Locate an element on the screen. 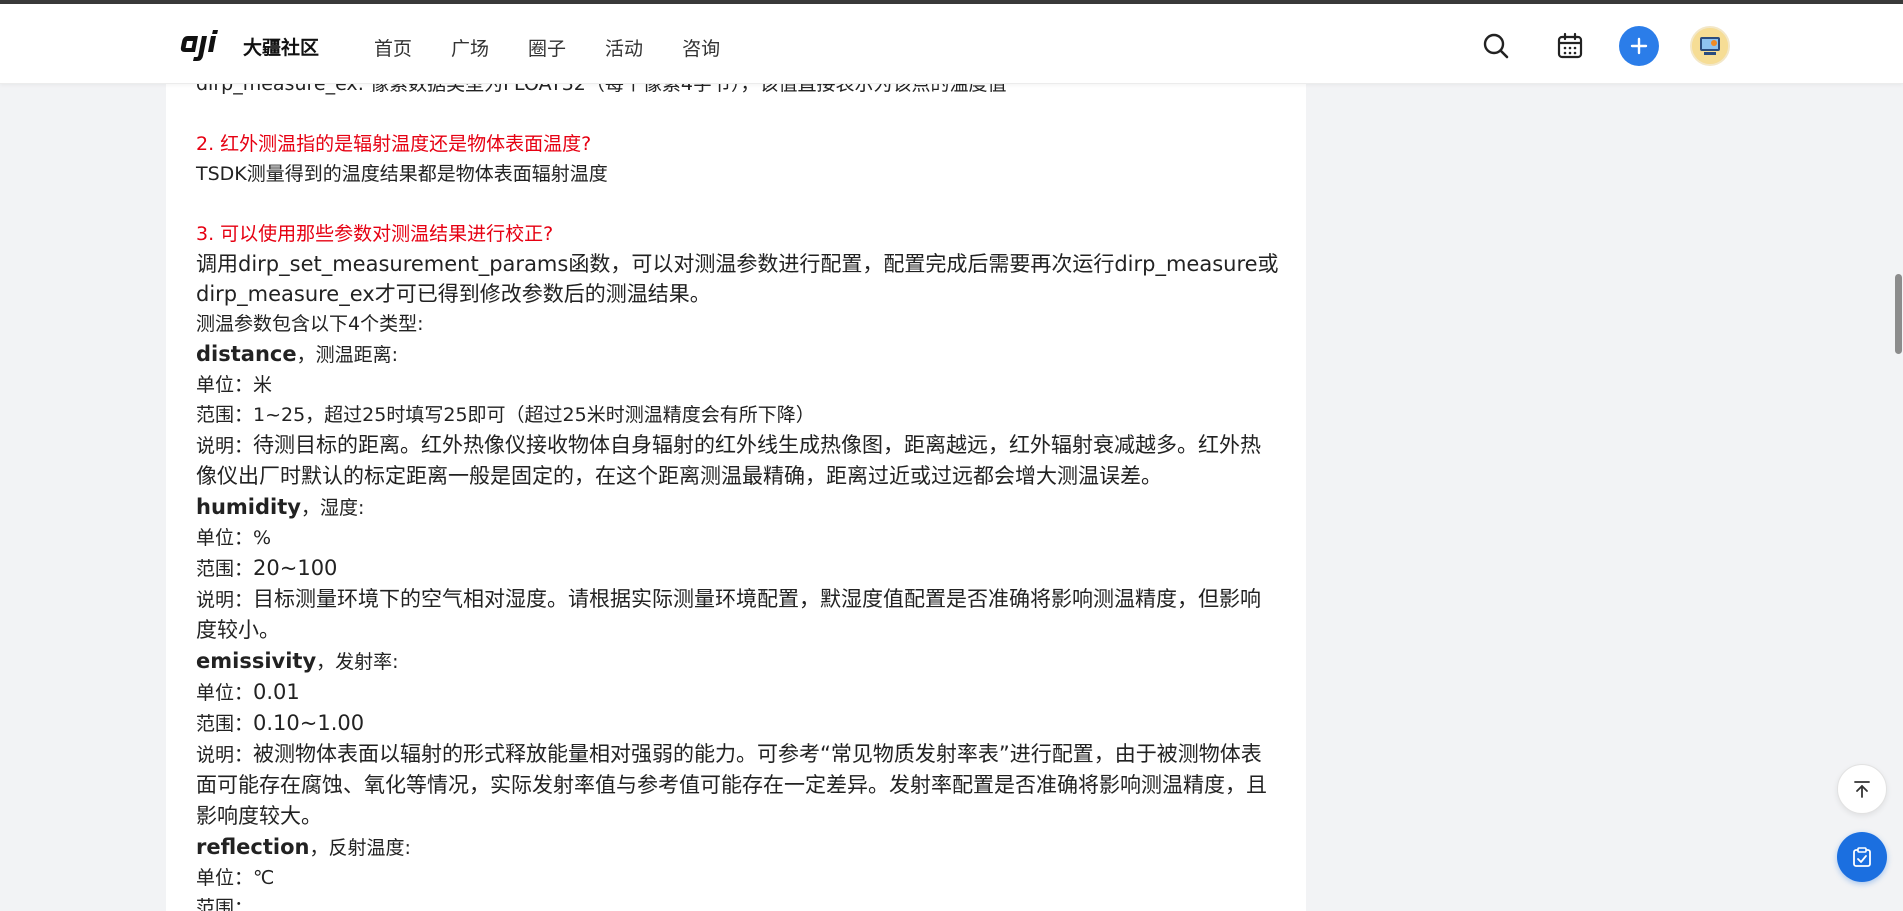 This screenshot has width=1903, height=911. param-humidity-unit: 单位：% is located at coordinates (234, 538).